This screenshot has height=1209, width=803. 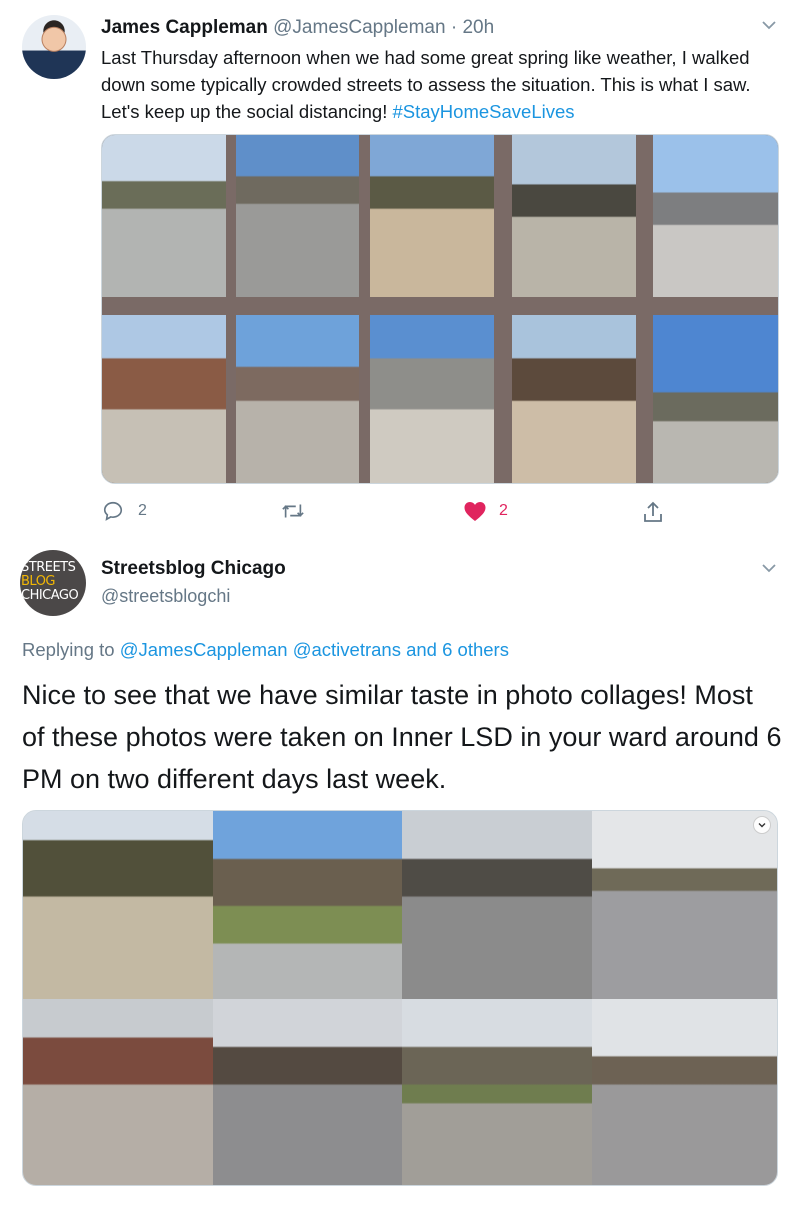 I want to click on like-count: 2, so click(x=503, y=510).